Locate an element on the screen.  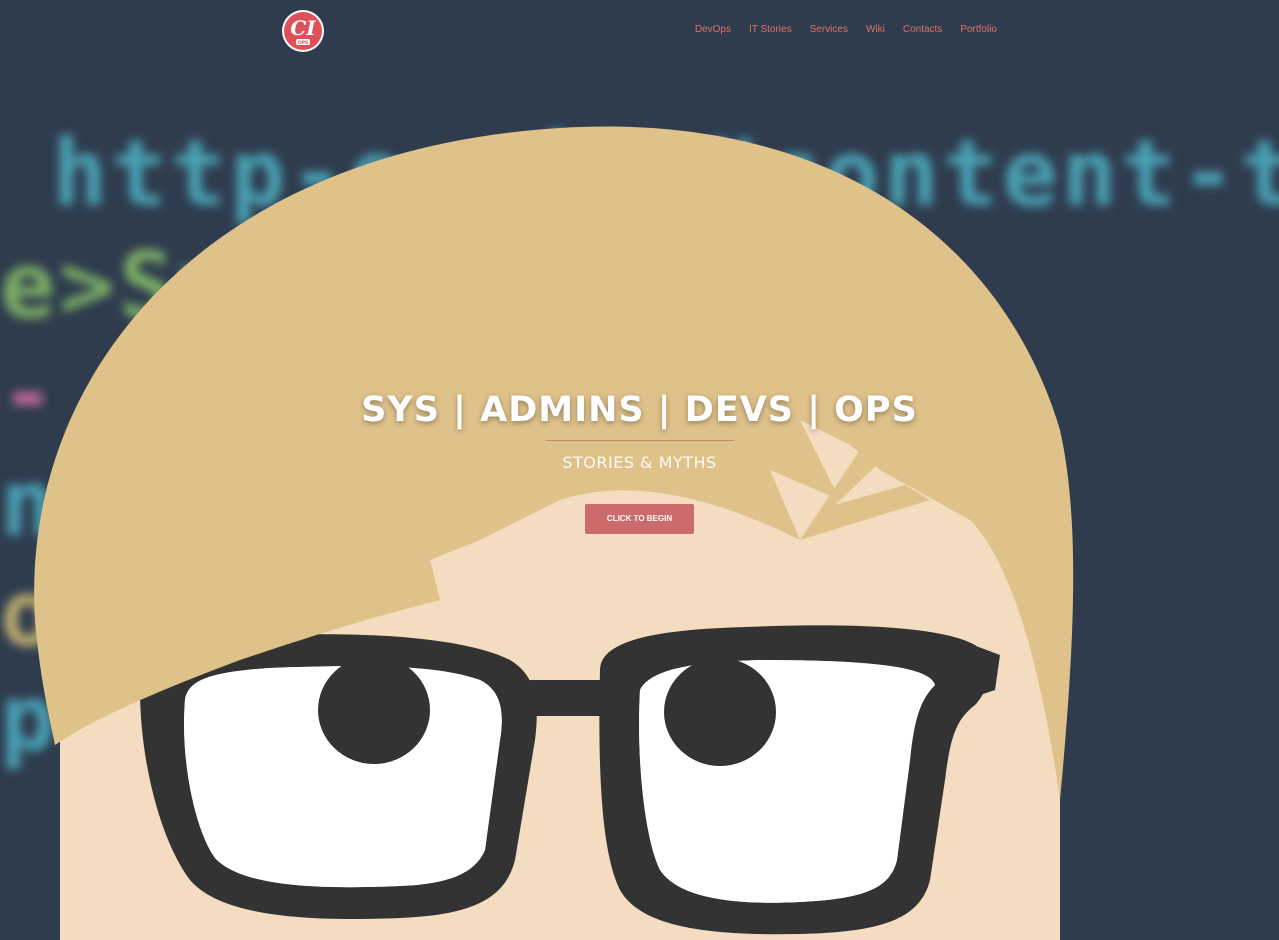
hero-title: SYS | ADMINS | DEVS | OPS is located at coordinates (639, 410).